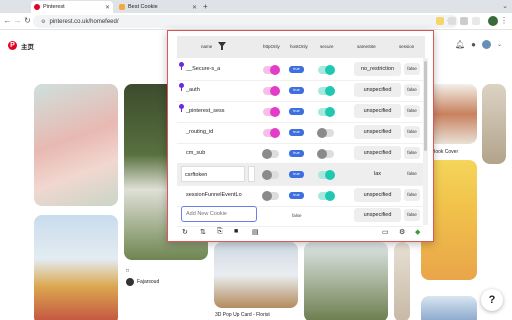  I want to click on samesite-select: lax, so click(377, 174).